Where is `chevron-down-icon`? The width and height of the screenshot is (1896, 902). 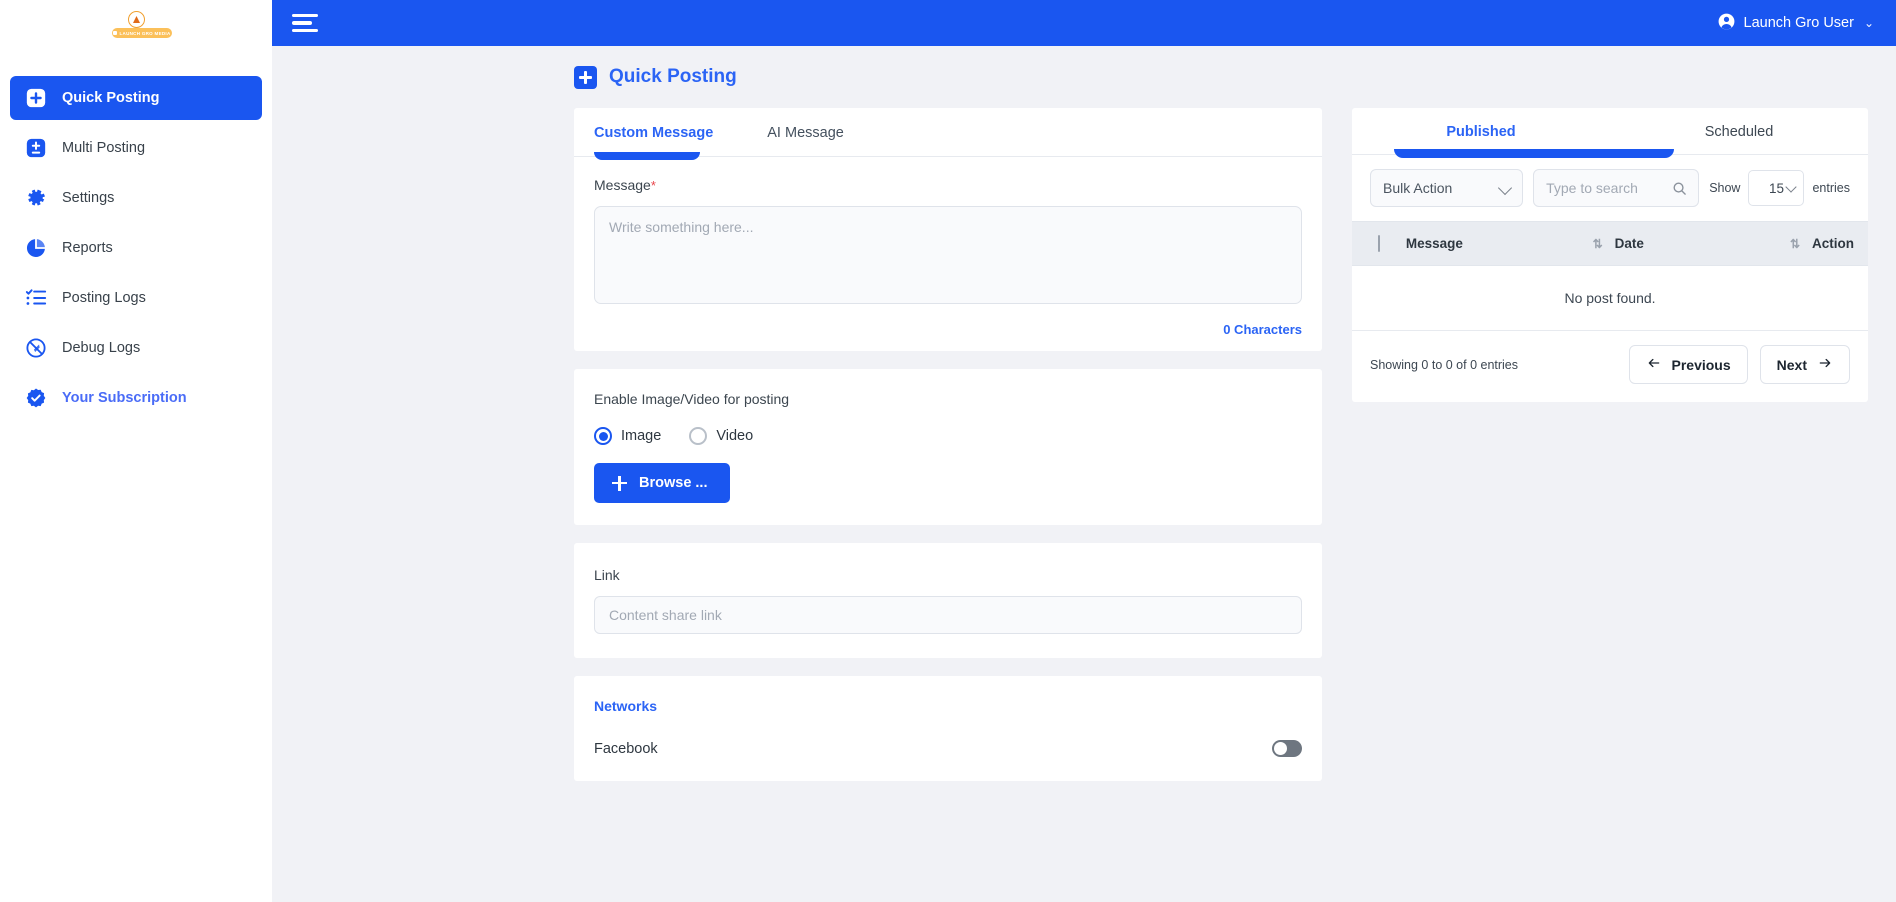
chevron-down-icon is located at coordinates (1505, 188).